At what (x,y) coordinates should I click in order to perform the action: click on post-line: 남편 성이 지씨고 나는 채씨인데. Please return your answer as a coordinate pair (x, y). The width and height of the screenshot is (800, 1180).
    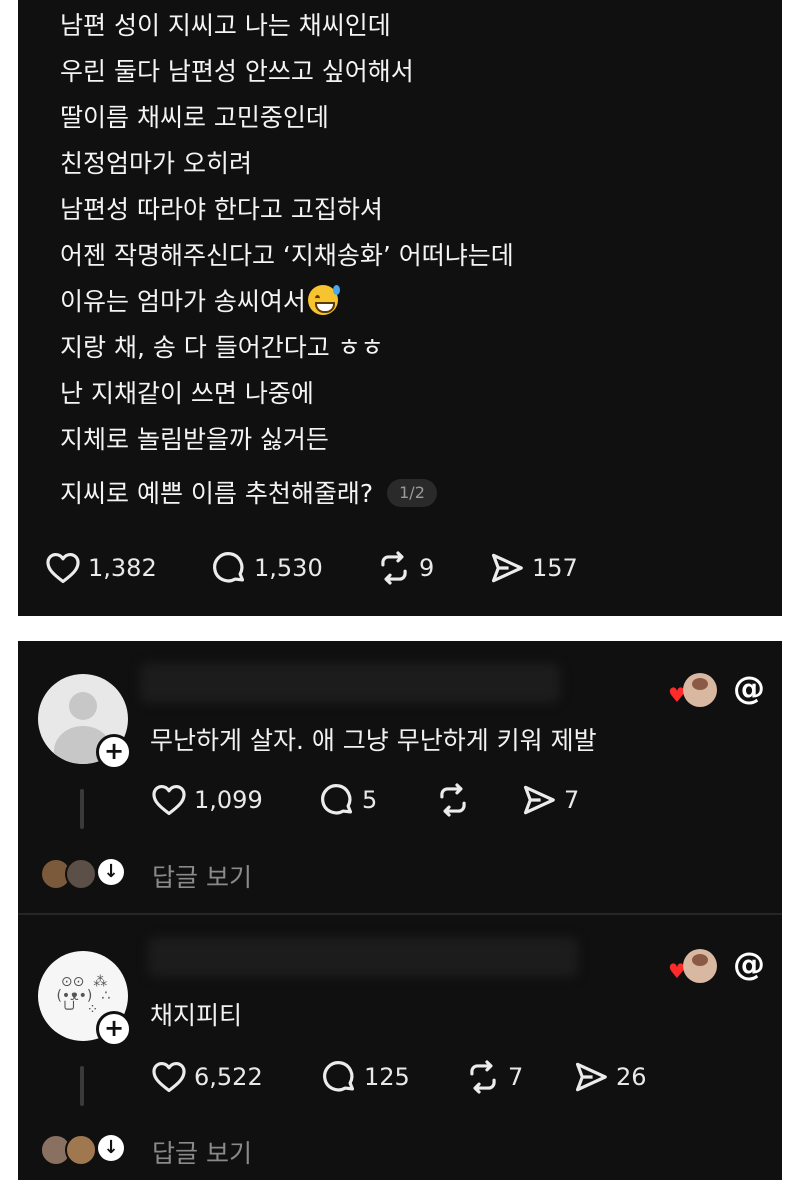
    Looking at the image, I should click on (225, 25).